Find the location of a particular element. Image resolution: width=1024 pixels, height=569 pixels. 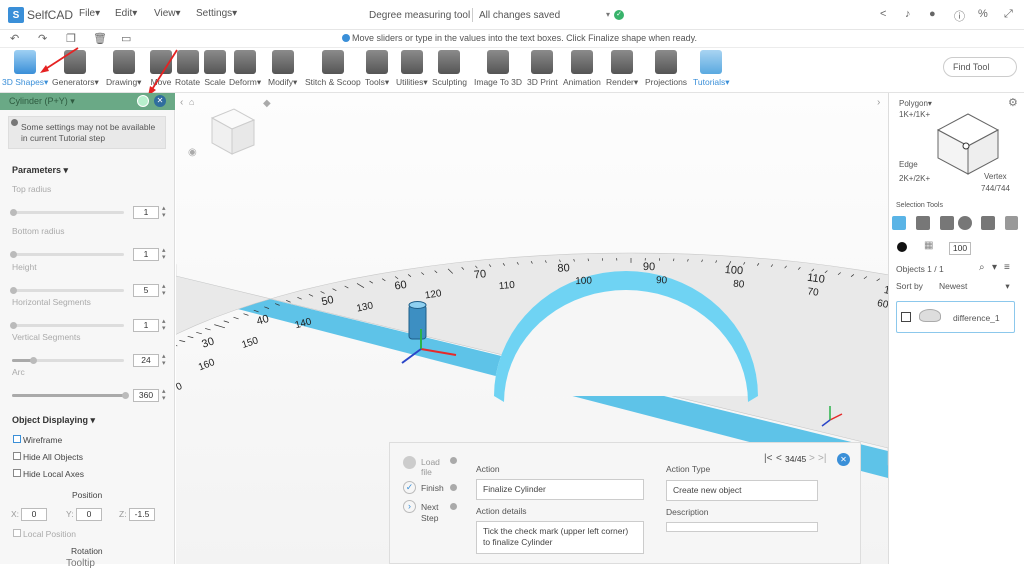

home-view-icon: ⌂ is located at coordinates (191, 102).